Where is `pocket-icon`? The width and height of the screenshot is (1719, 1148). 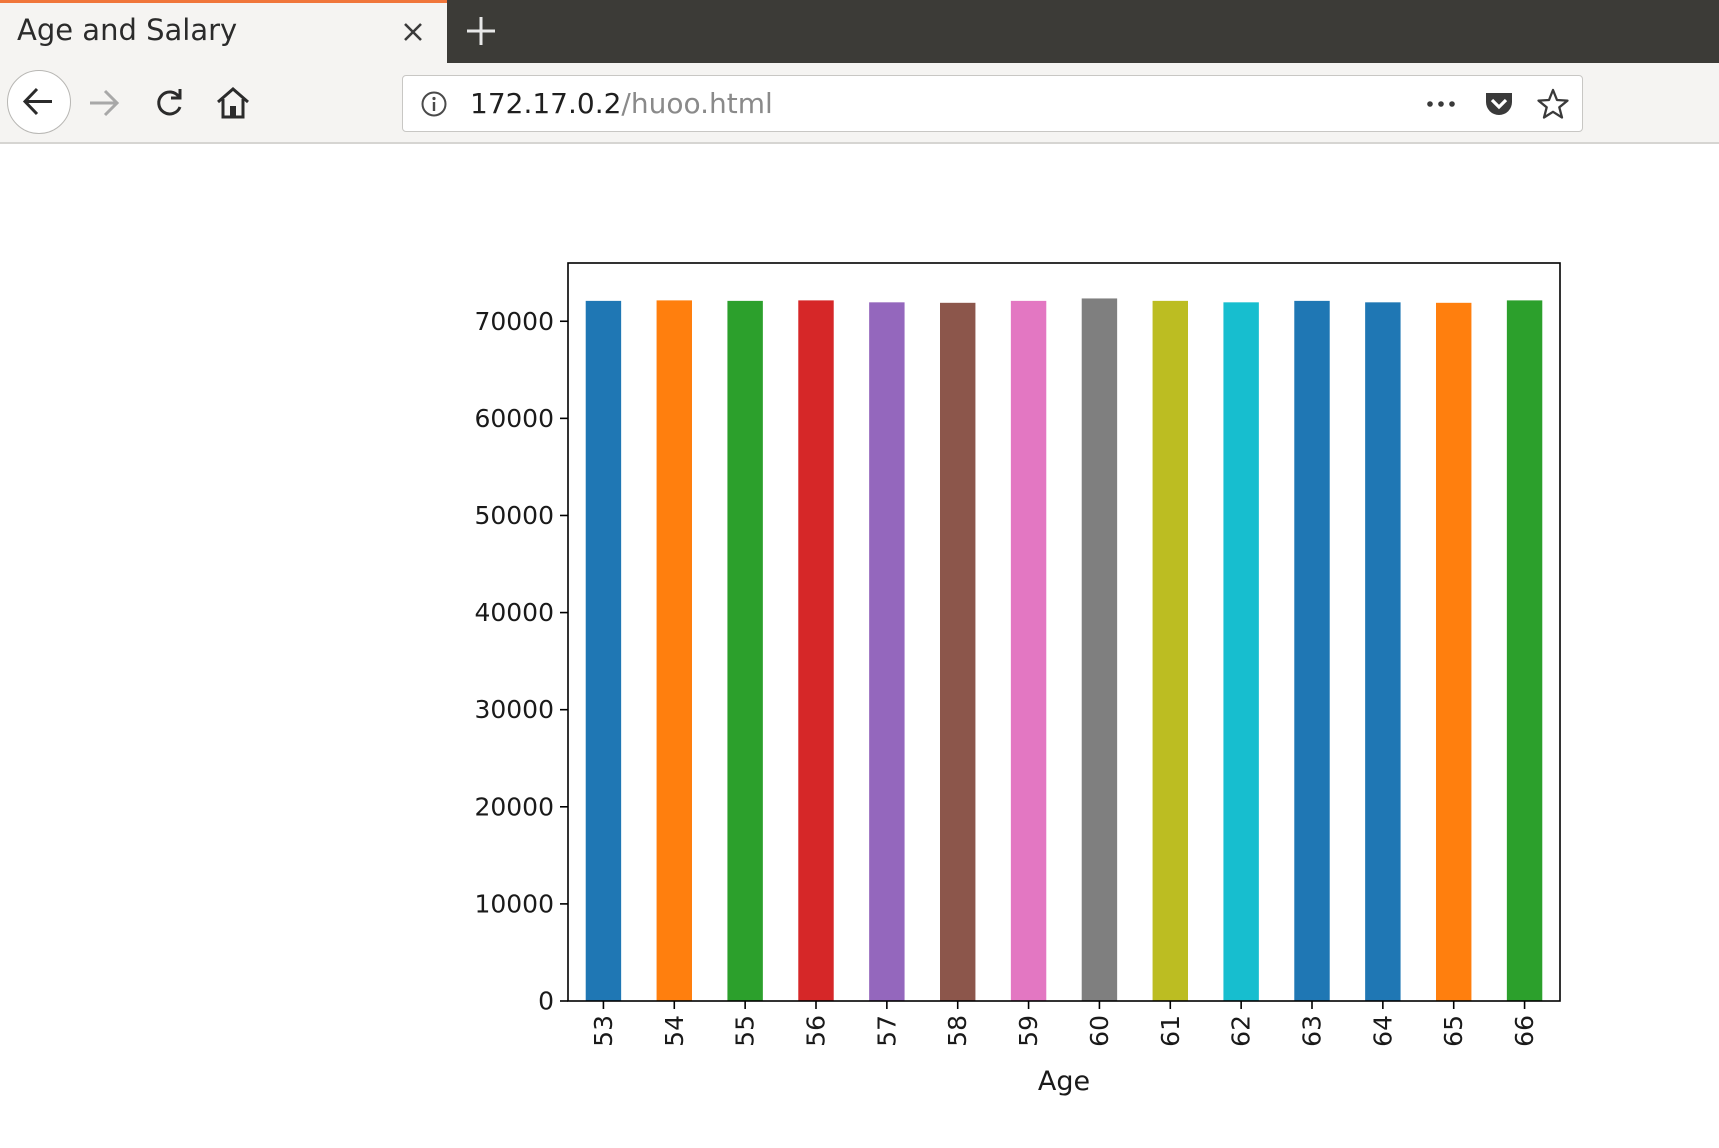
pocket-icon is located at coordinates (1499, 104).